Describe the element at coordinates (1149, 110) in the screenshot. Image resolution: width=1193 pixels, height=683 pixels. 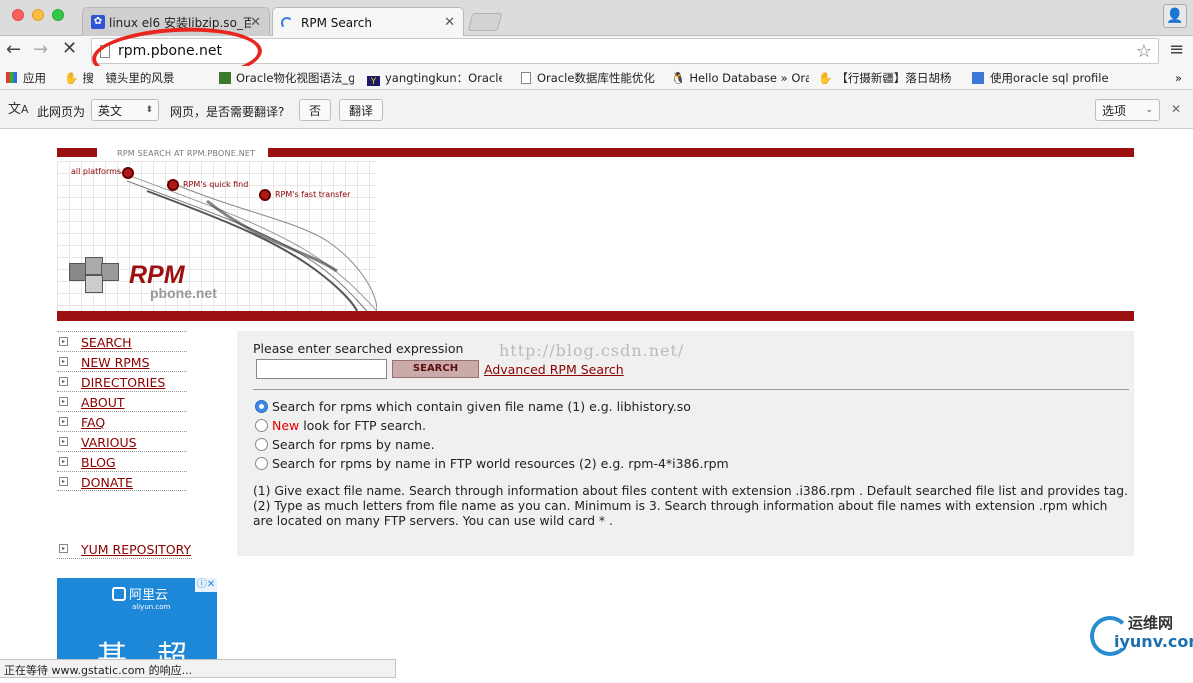
I see `chevron-down-icon: ⌄` at that location.